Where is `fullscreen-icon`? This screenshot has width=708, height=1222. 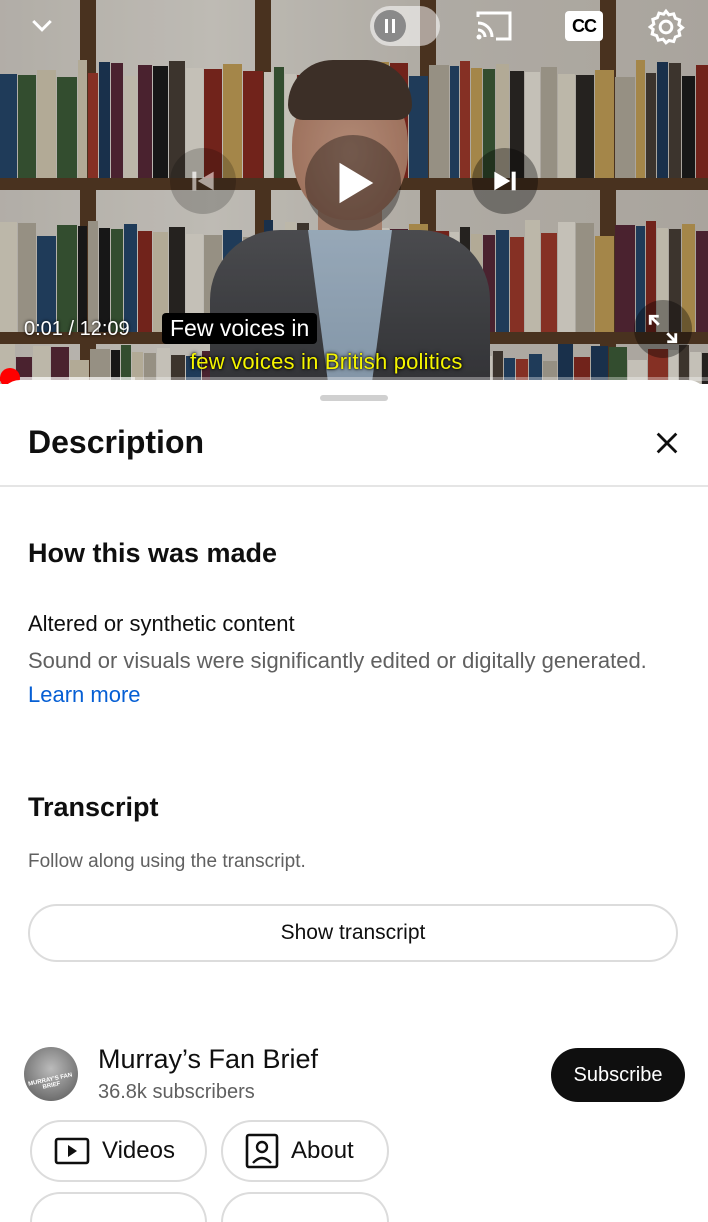 fullscreen-icon is located at coordinates (663, 329).